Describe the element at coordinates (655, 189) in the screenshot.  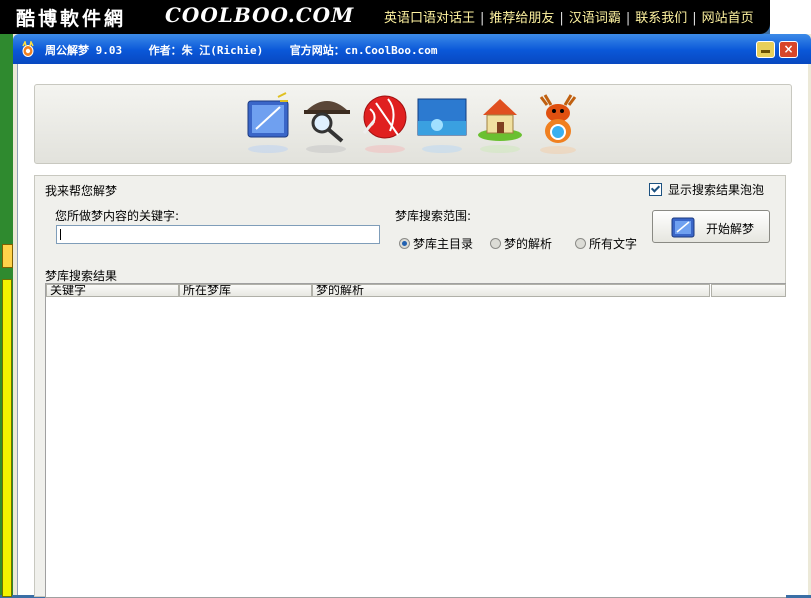
I see `checkbox-checked-icon` at that location.